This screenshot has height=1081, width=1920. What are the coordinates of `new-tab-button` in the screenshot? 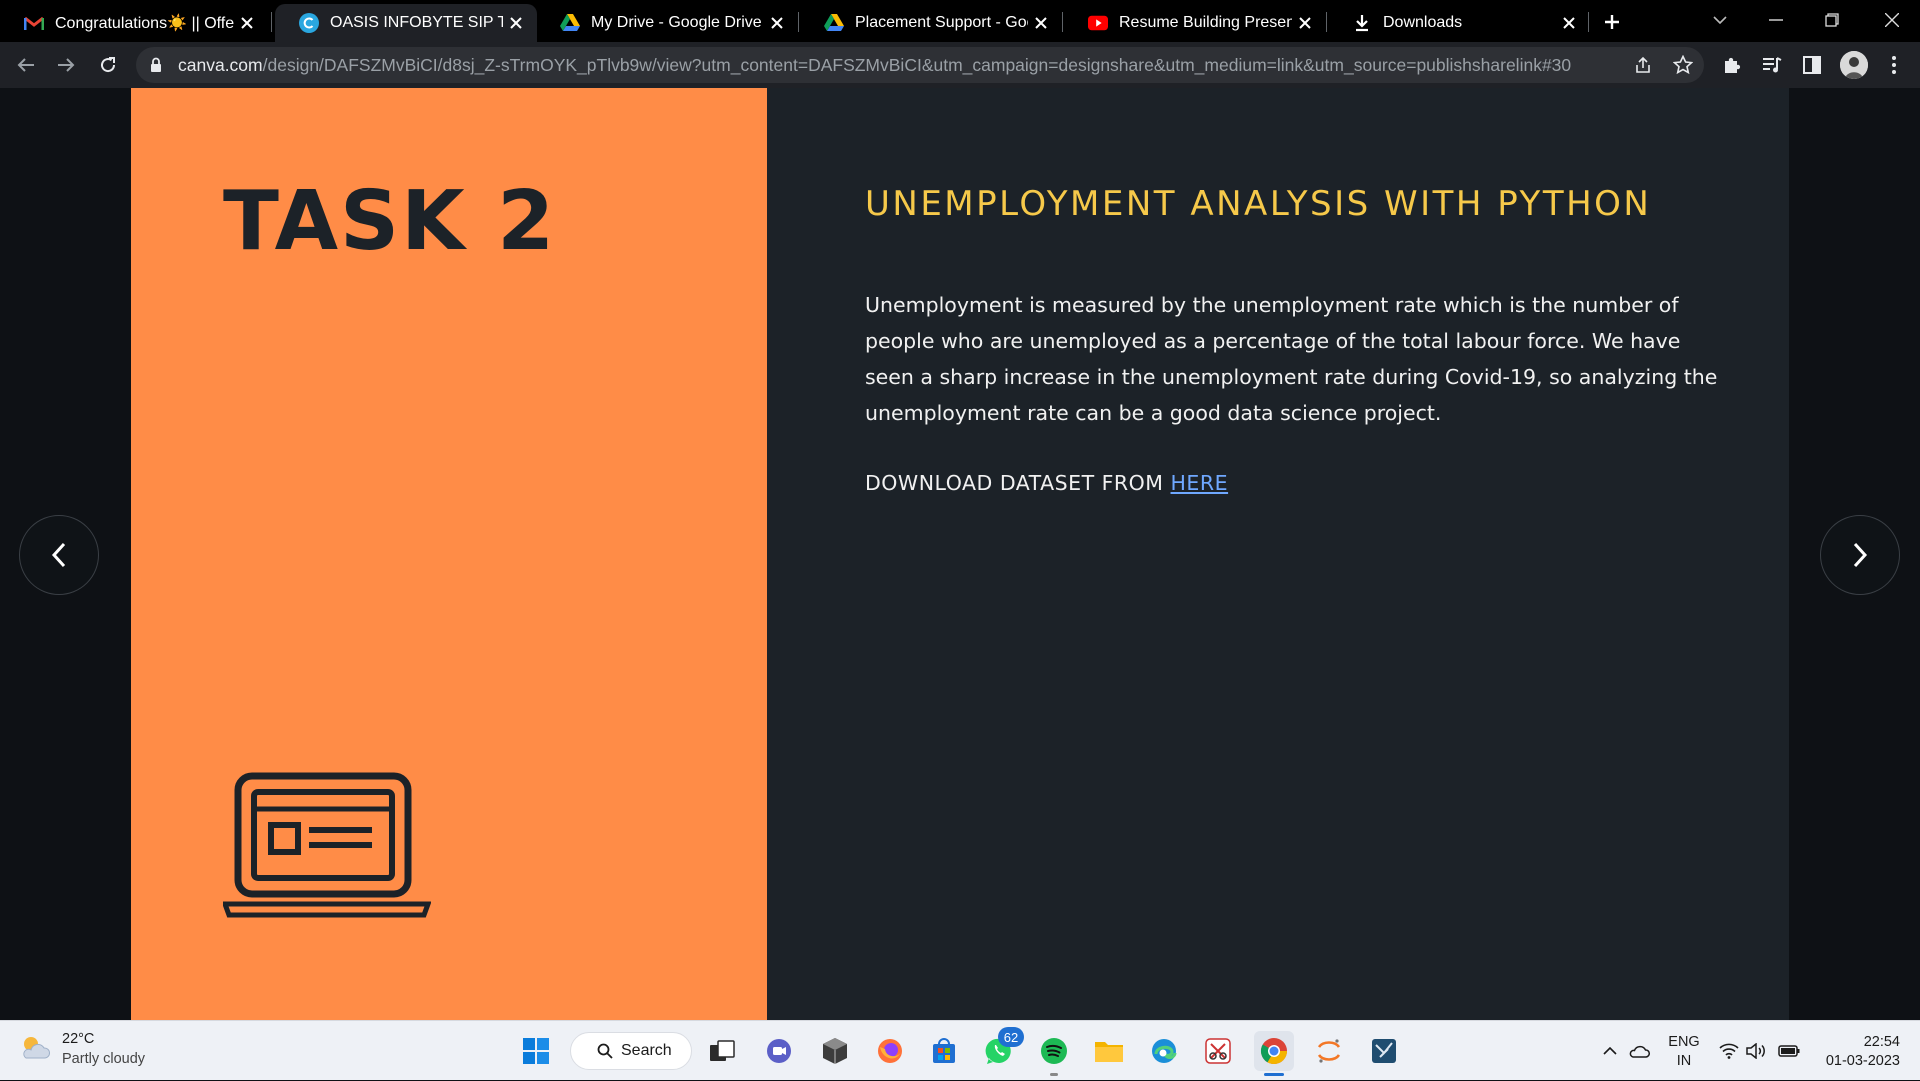 It's located at (1612, 22).